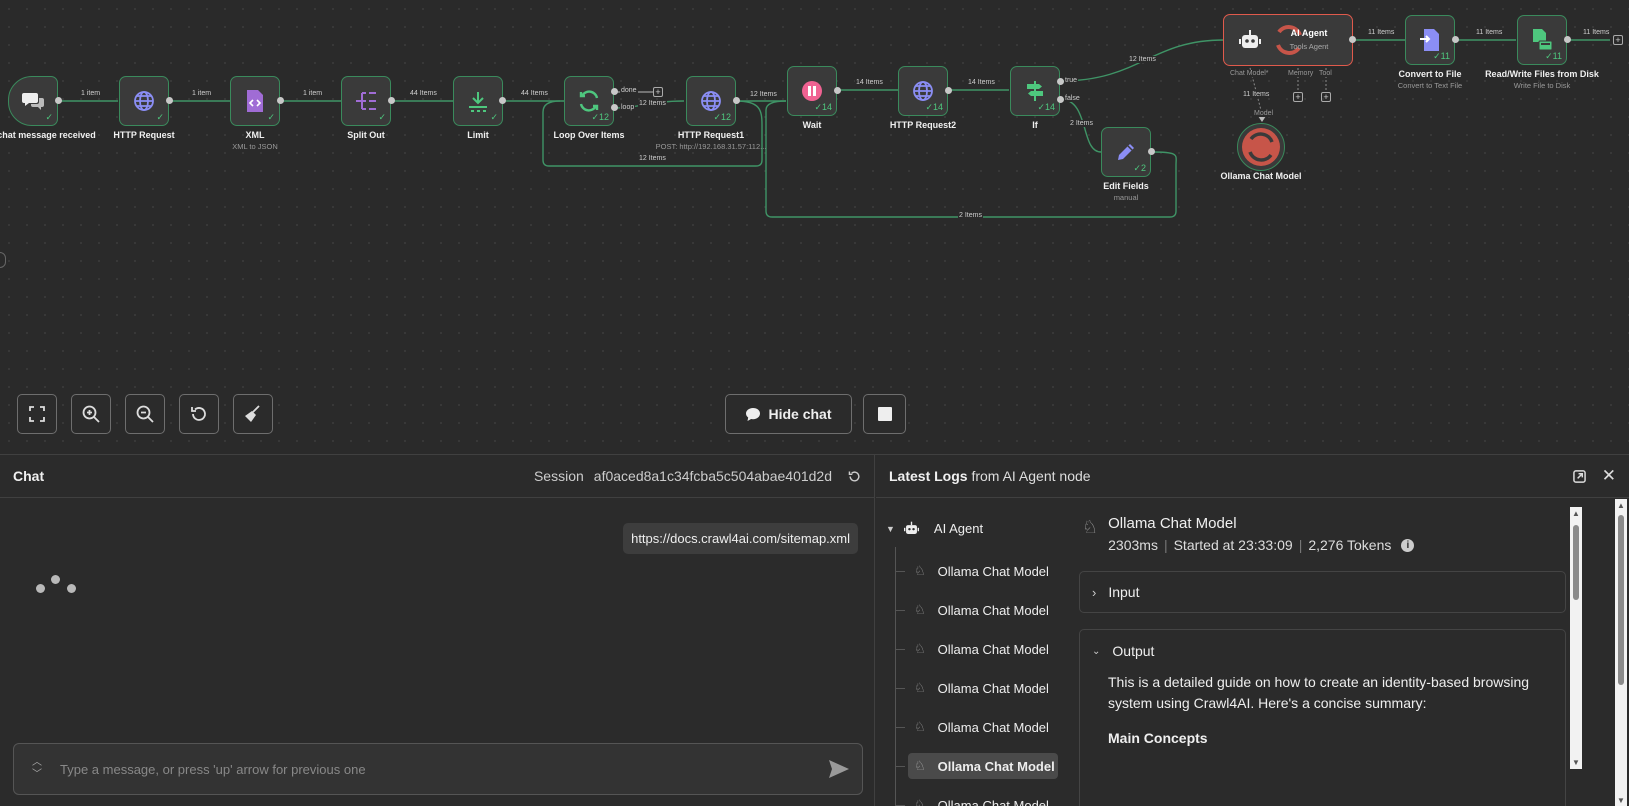 The height and width of the screenshot is (806, 1629). Describe the element at coordinates (1609, 476) in the screenshot. I see `close-icon: ✕` at that location.